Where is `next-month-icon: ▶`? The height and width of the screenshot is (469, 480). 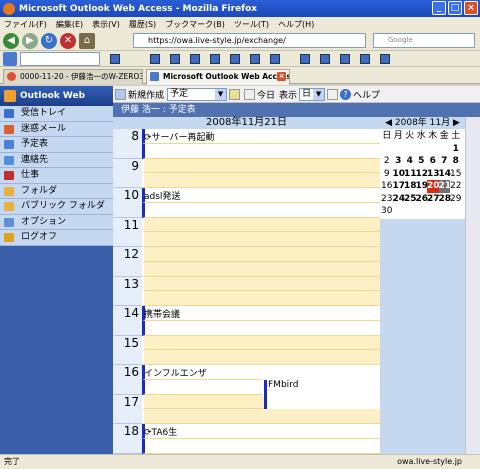
next-month-icon: ▶ is located at coordinates (456, 123).